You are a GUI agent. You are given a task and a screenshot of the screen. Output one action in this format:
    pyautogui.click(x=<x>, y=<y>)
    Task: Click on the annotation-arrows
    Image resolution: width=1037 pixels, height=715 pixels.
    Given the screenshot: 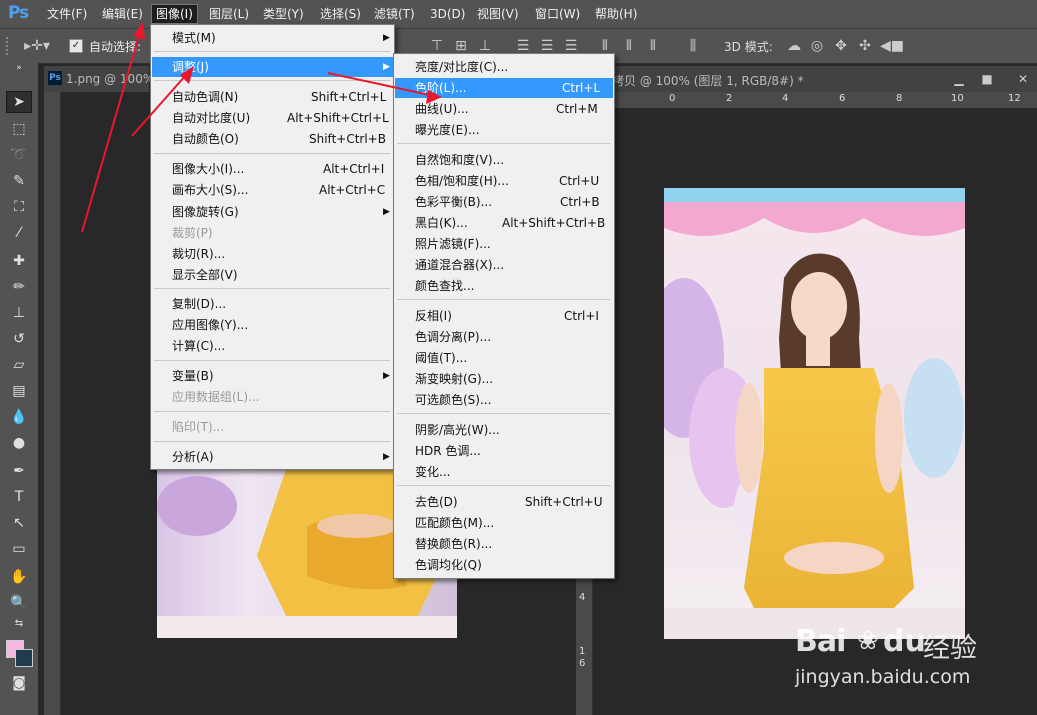 What is the action you would take?
    pyautogui.click(x=261, y=127)
    